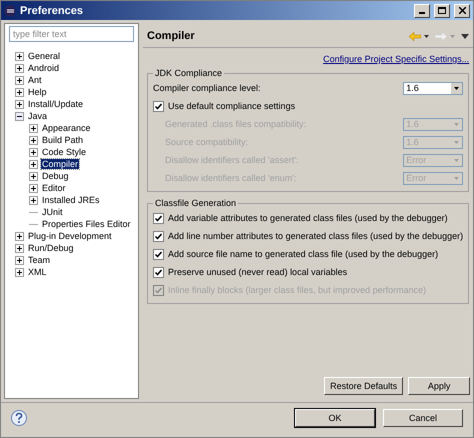 Image resolution: width=474 pixels, height=438 pixels. What do you see at coordinates (207, 88) in the screenshot?
I see `field-label: Compiler compliance level:` at bounding box center [207, 88].